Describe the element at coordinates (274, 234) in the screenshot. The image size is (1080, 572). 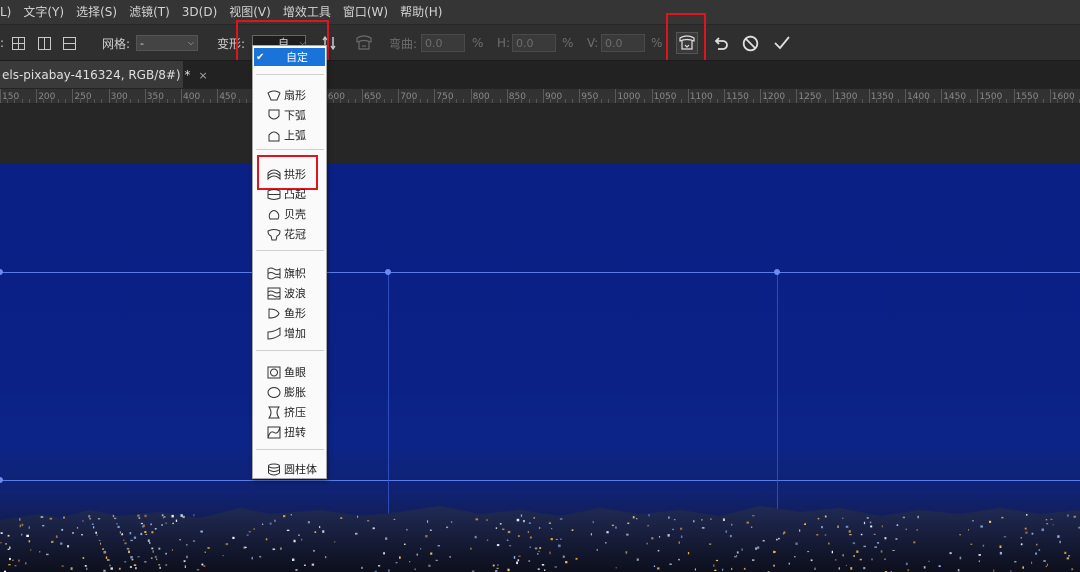
I see `flower-warp-icon` at that location.